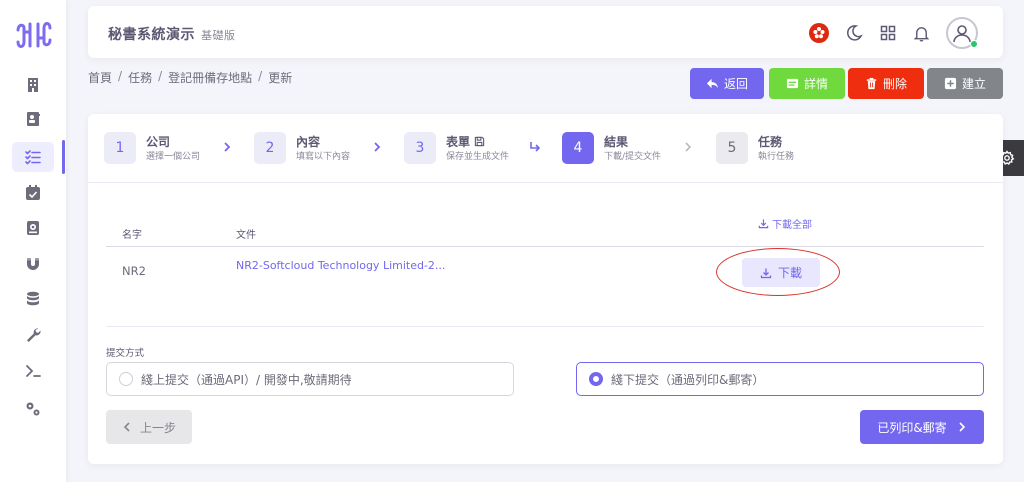 The image size is (1024, 482). Describe the element at coordinates (120, 148) in the screenshot. I see `step-number: 1` at that location.